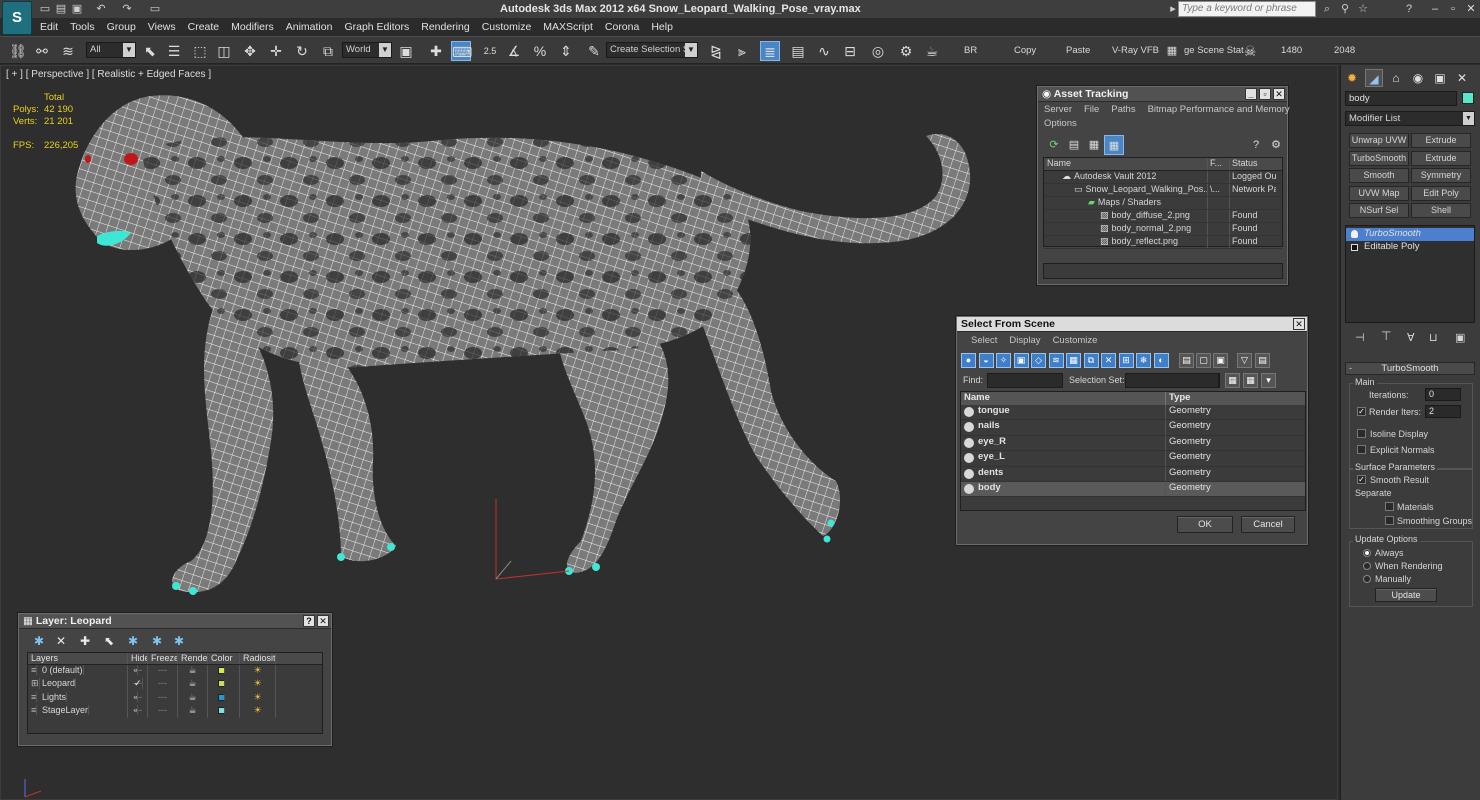 This screenshot has height=800, width=1480. Describe the element at coordinates (136, 696) in the screenshot. I see `current-layer-indicator: ▫` at that location.